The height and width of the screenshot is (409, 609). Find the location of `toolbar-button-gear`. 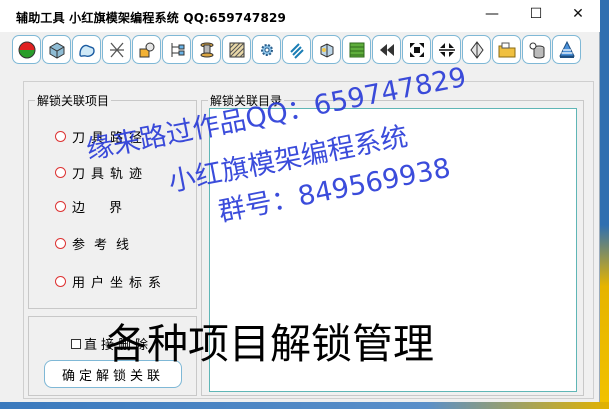

toolbar-button-gear is located at coordinates (266, 49).